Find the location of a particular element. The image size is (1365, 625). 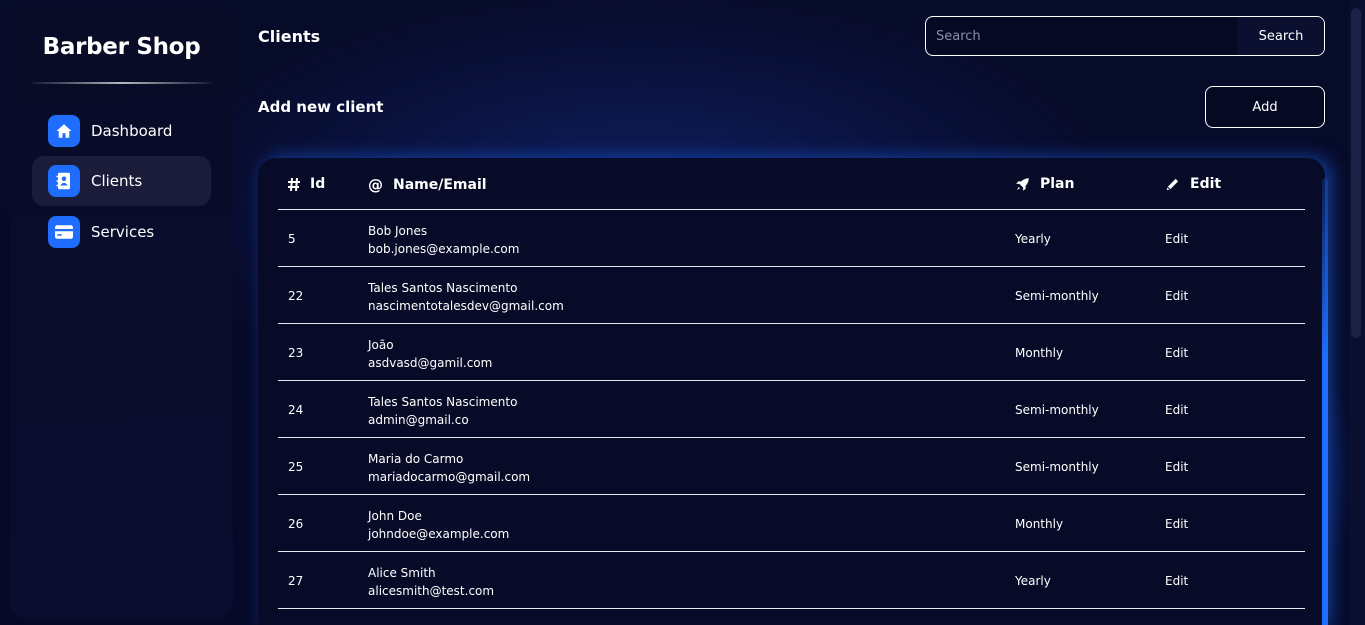

sidebar-item-label: Services is located at coordinates (123, 232).